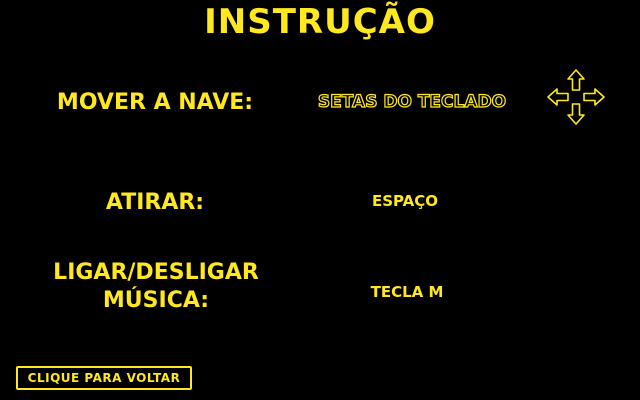 Image resolution: width=640 pixels, height=400 pixels. Describe the element at coordinates (576, 97) in the screenshot. I see `arrow-keys-icon` at that location.